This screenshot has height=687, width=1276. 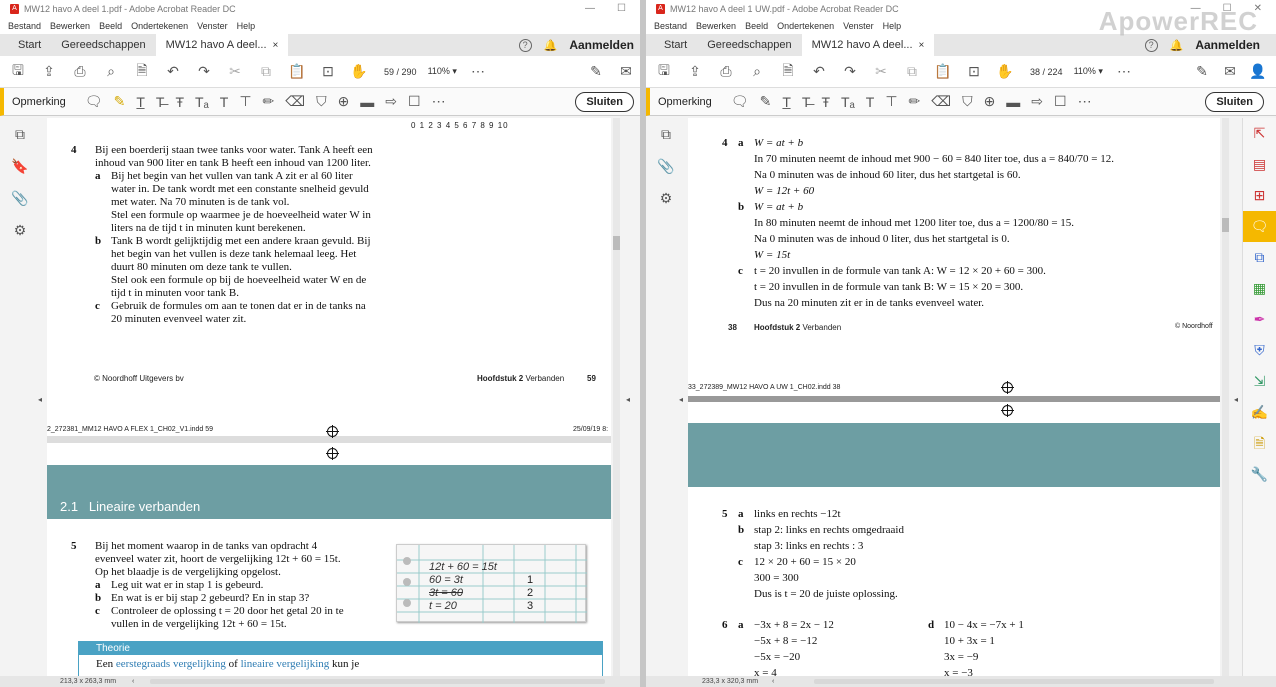 I want to click on close-tab-icon: ×, so click(x=276, y=45).